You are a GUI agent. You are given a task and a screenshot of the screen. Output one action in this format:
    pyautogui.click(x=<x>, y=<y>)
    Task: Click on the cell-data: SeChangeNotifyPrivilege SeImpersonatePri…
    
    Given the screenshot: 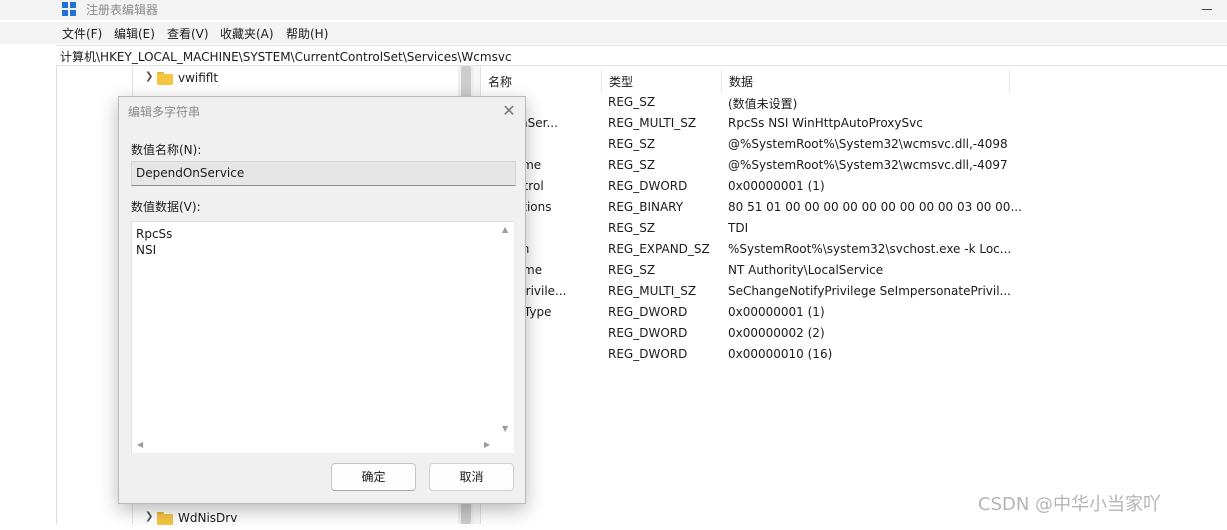 What is the action you would take?
    pyautogui.click(x=869, y=291)
    